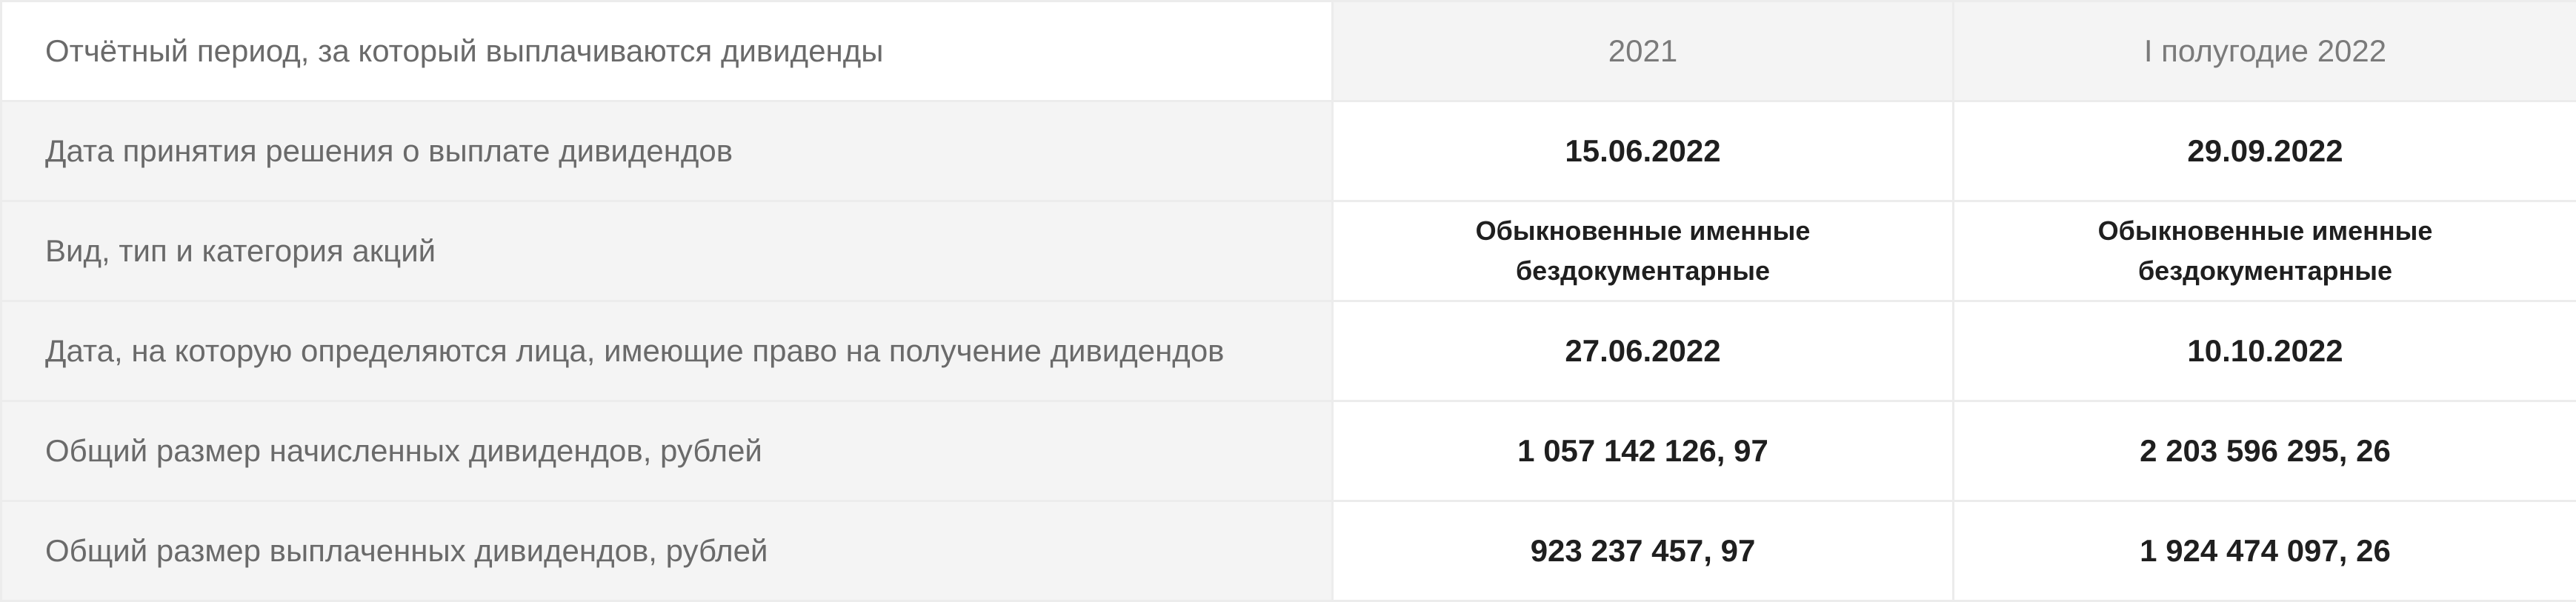 This screenshot has width=2576, height=602. I want to click on share-type-h1-2022-line-1: Обыкновенные именные, so click(2265, 230).